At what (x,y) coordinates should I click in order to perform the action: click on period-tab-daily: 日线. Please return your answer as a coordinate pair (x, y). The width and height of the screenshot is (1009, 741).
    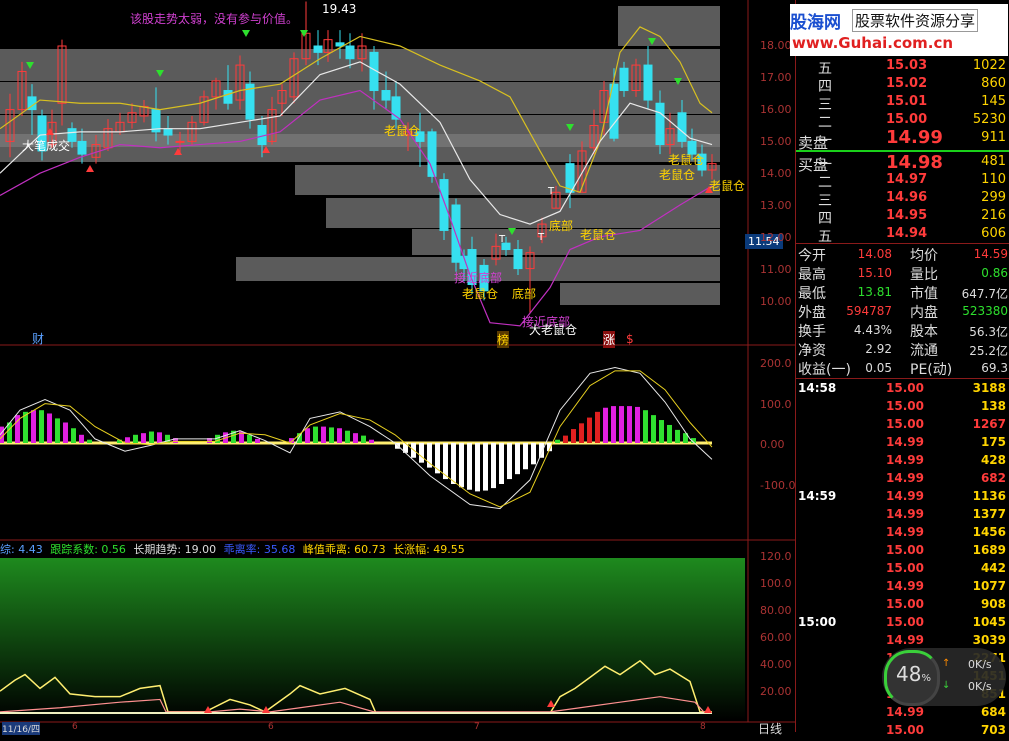
    Looking at the image, I should click on (770, 728).